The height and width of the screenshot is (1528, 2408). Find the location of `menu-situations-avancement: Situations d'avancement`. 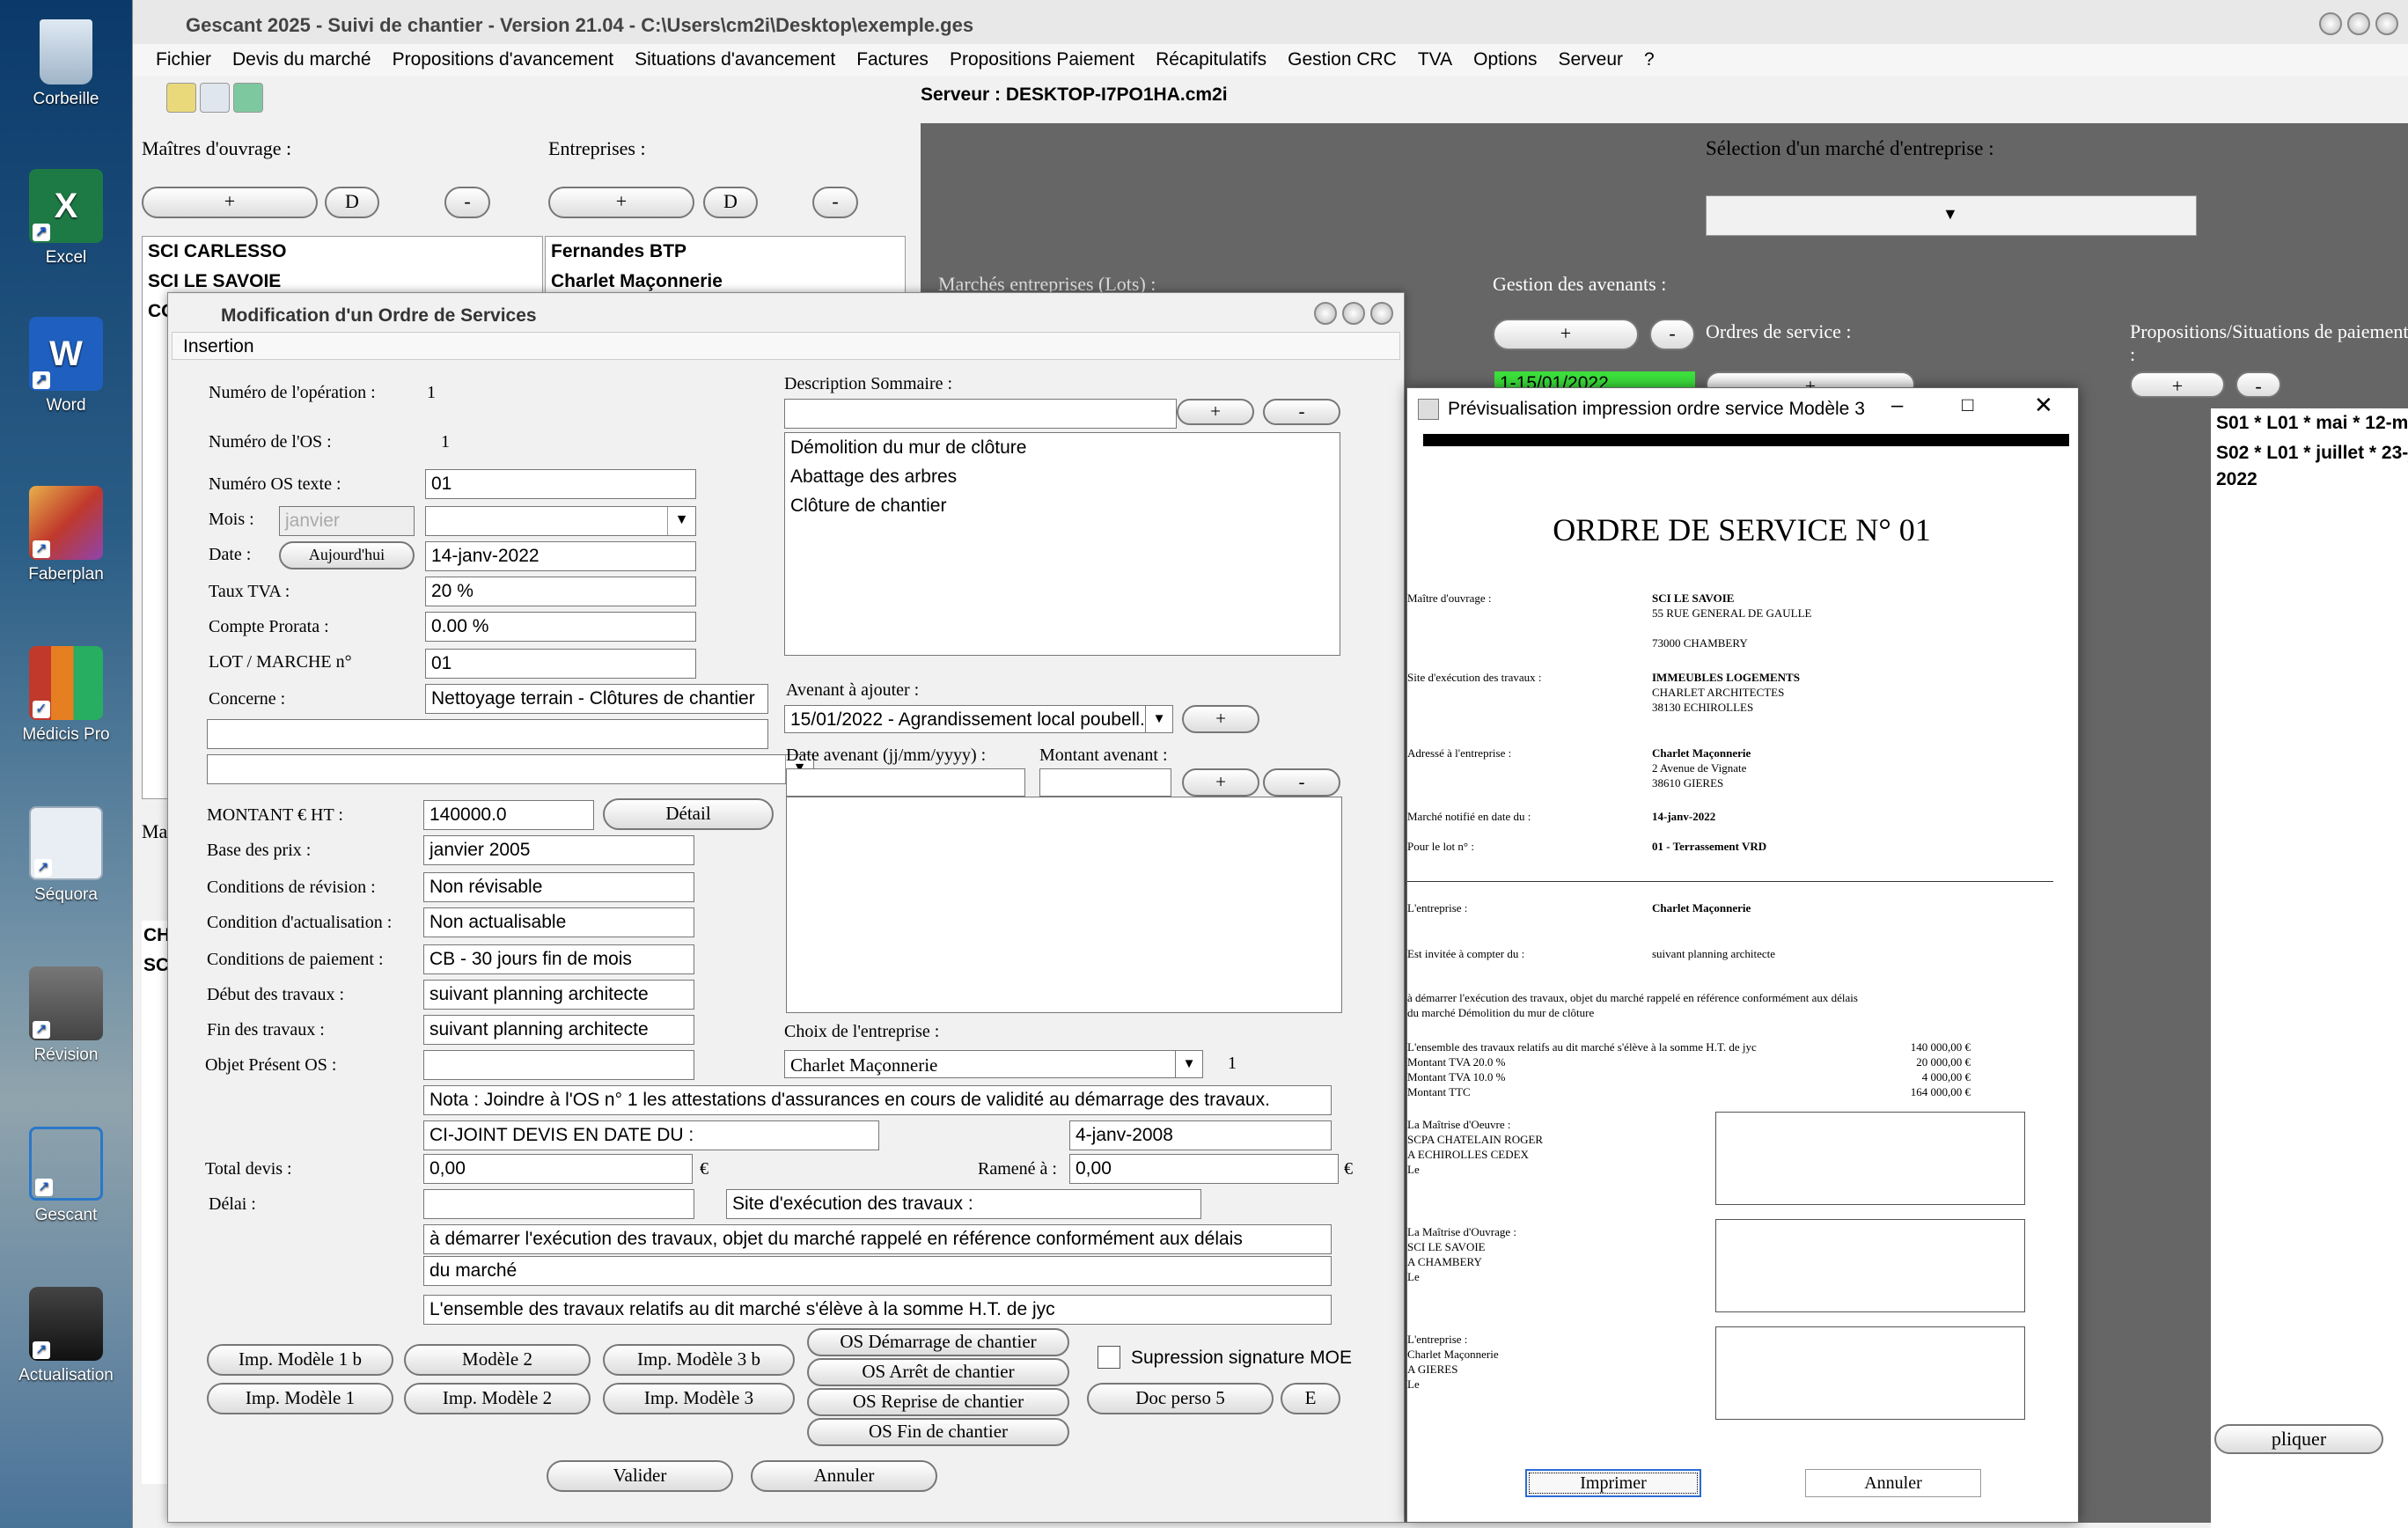

menu-situations-avancement: Situations d'avancement is located at coordinates (735, 60).